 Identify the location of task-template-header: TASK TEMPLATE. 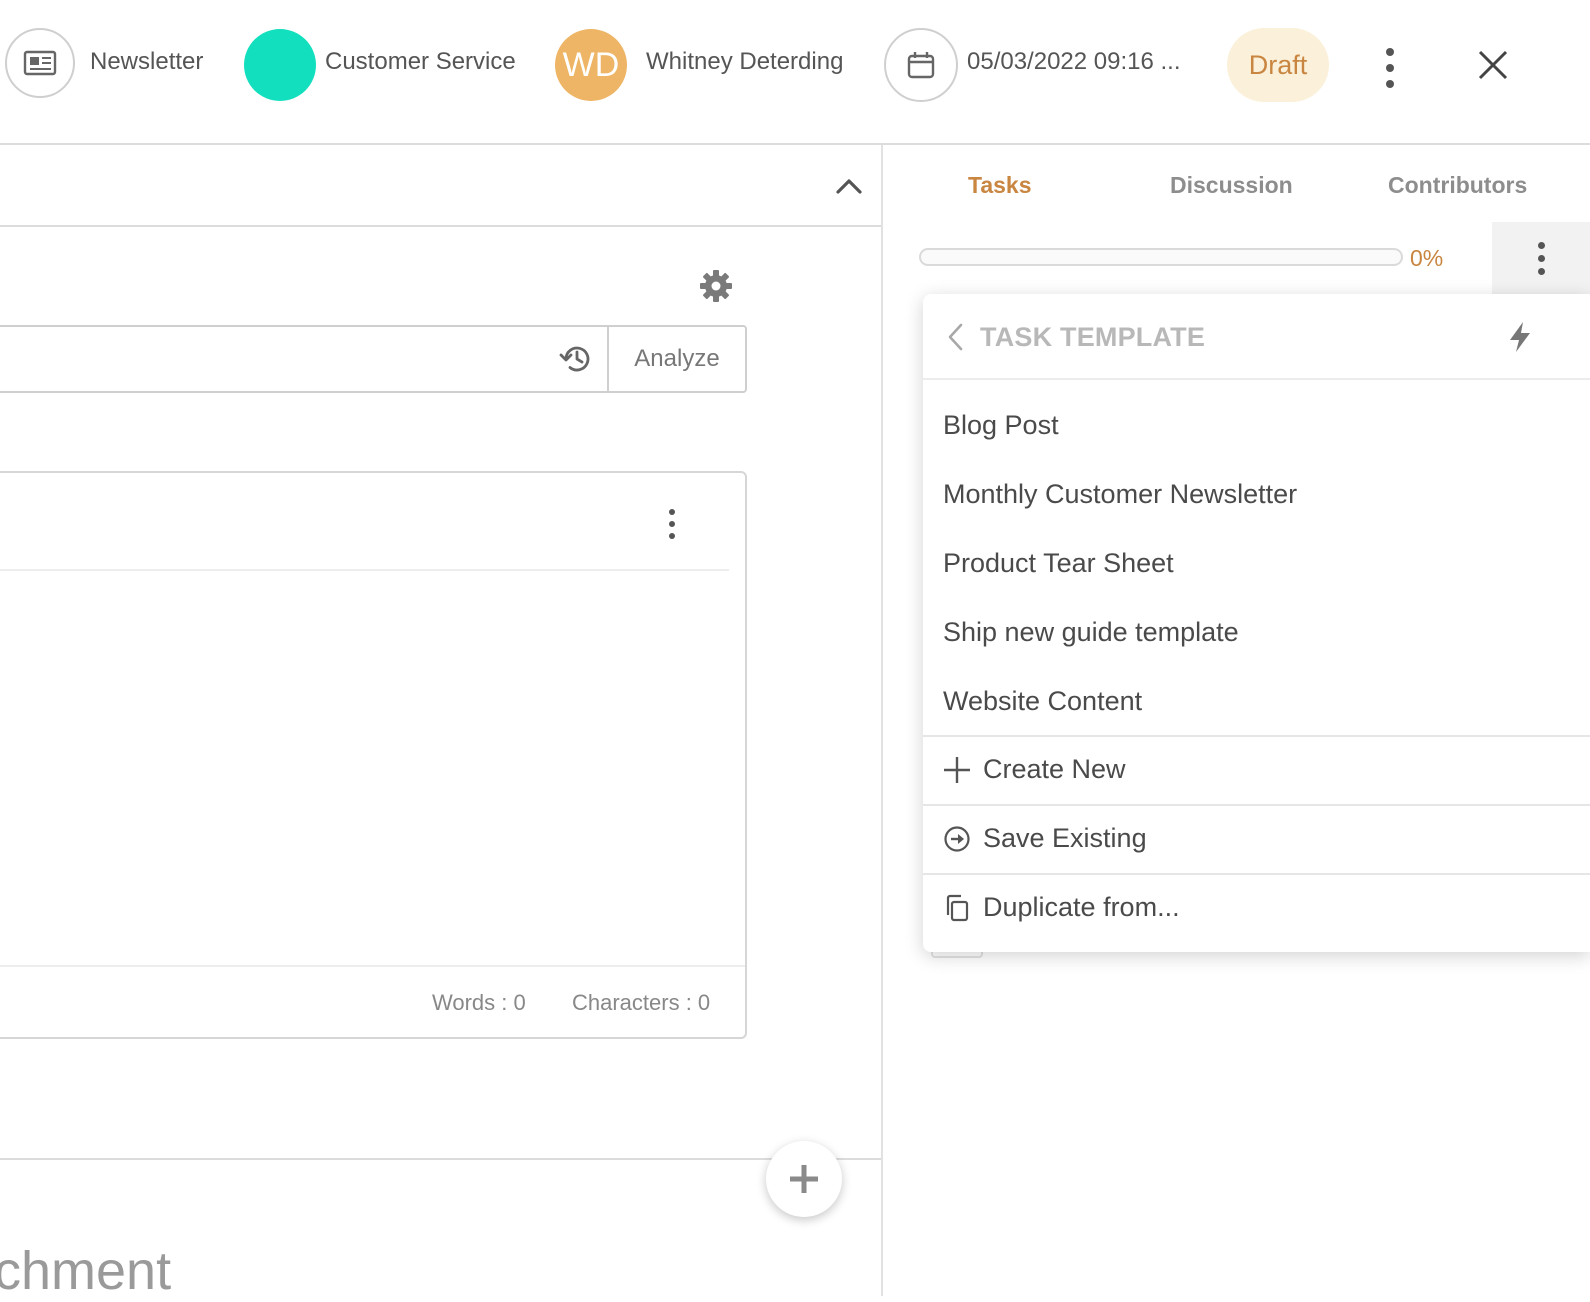
(1256, 337).